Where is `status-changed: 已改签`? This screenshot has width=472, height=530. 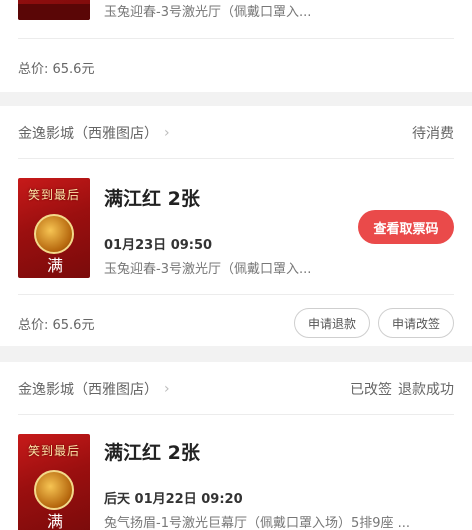
status-changed: 已改签 is located at coordinates (371, 390).